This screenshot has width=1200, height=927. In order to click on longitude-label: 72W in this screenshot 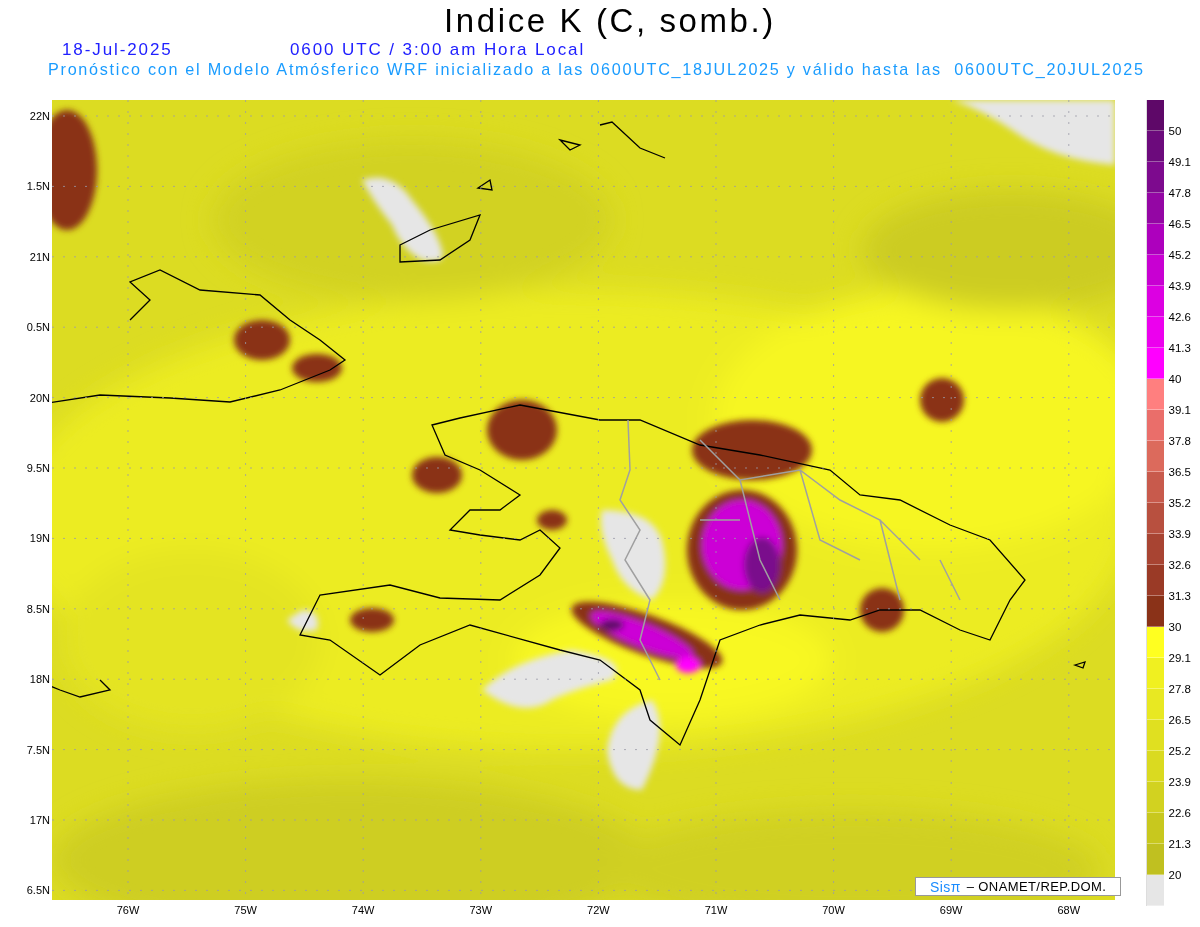, I will do `click(598, 910)`.